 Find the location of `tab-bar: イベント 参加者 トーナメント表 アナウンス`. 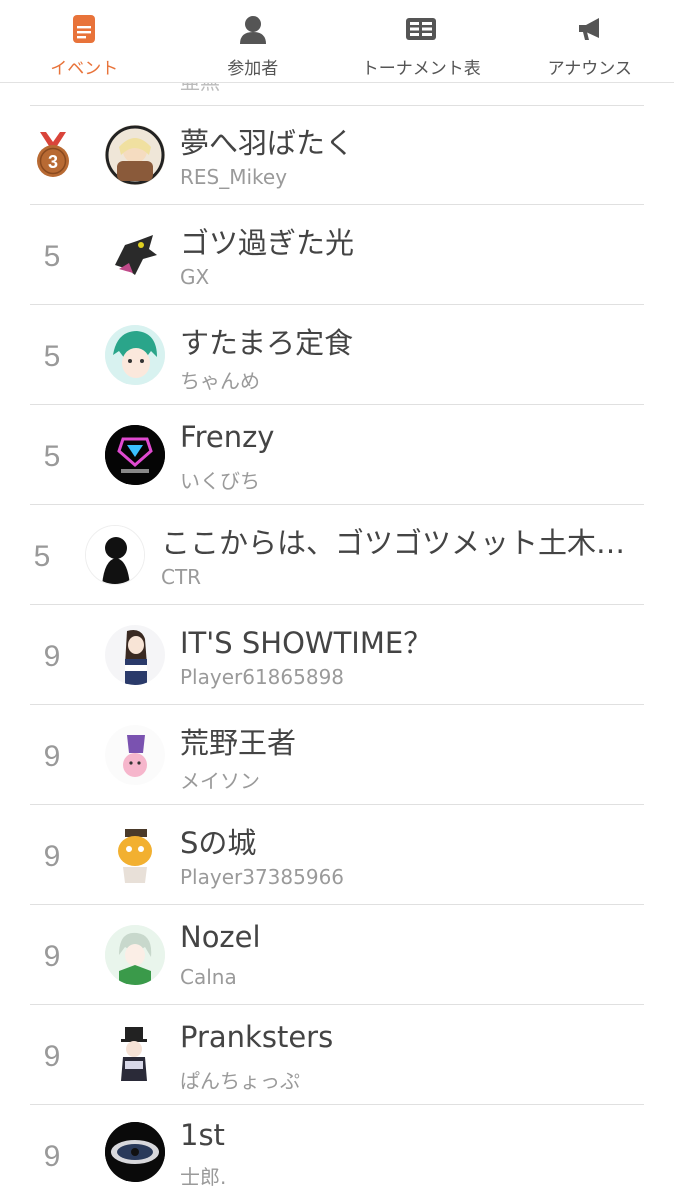

tab-bar: イベント 参加者 トーナメント表 アナウンス is located at coordinates (337, 41).